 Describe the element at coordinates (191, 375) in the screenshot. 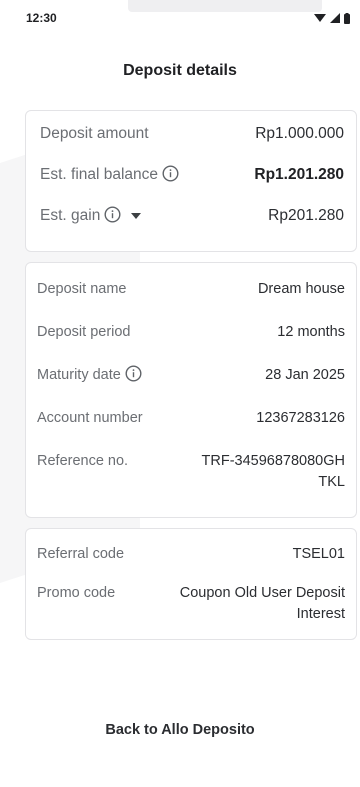

I see `maturity-date-row: Maturity date 28 Jan 2025` at that location.